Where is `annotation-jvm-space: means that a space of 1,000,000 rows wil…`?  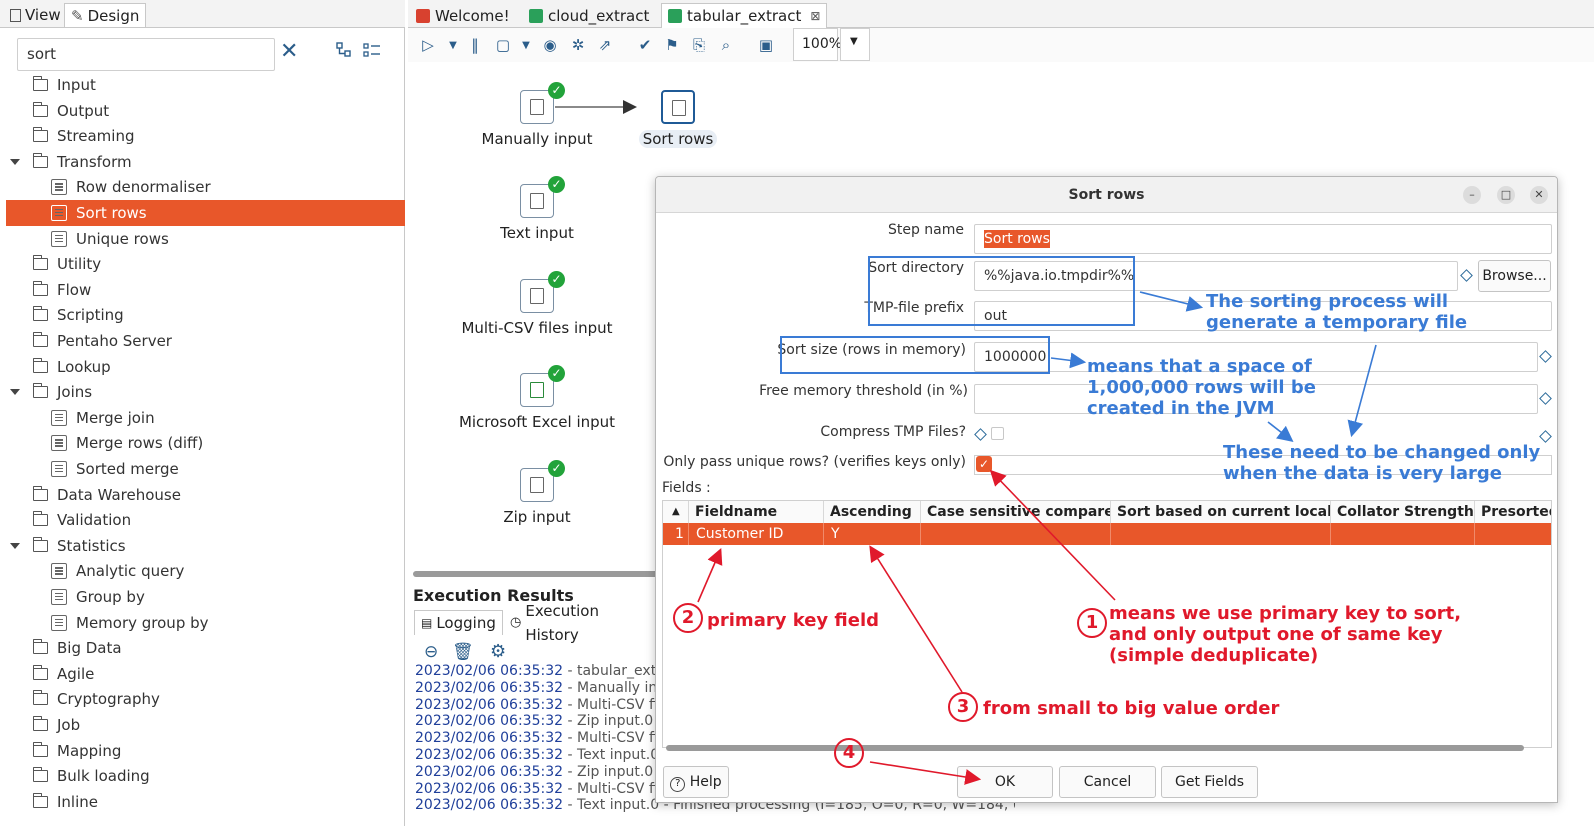 annotation-jvm-space: means that a space of 1,000,000 rows wil… is located at coordinates (1201, 387).